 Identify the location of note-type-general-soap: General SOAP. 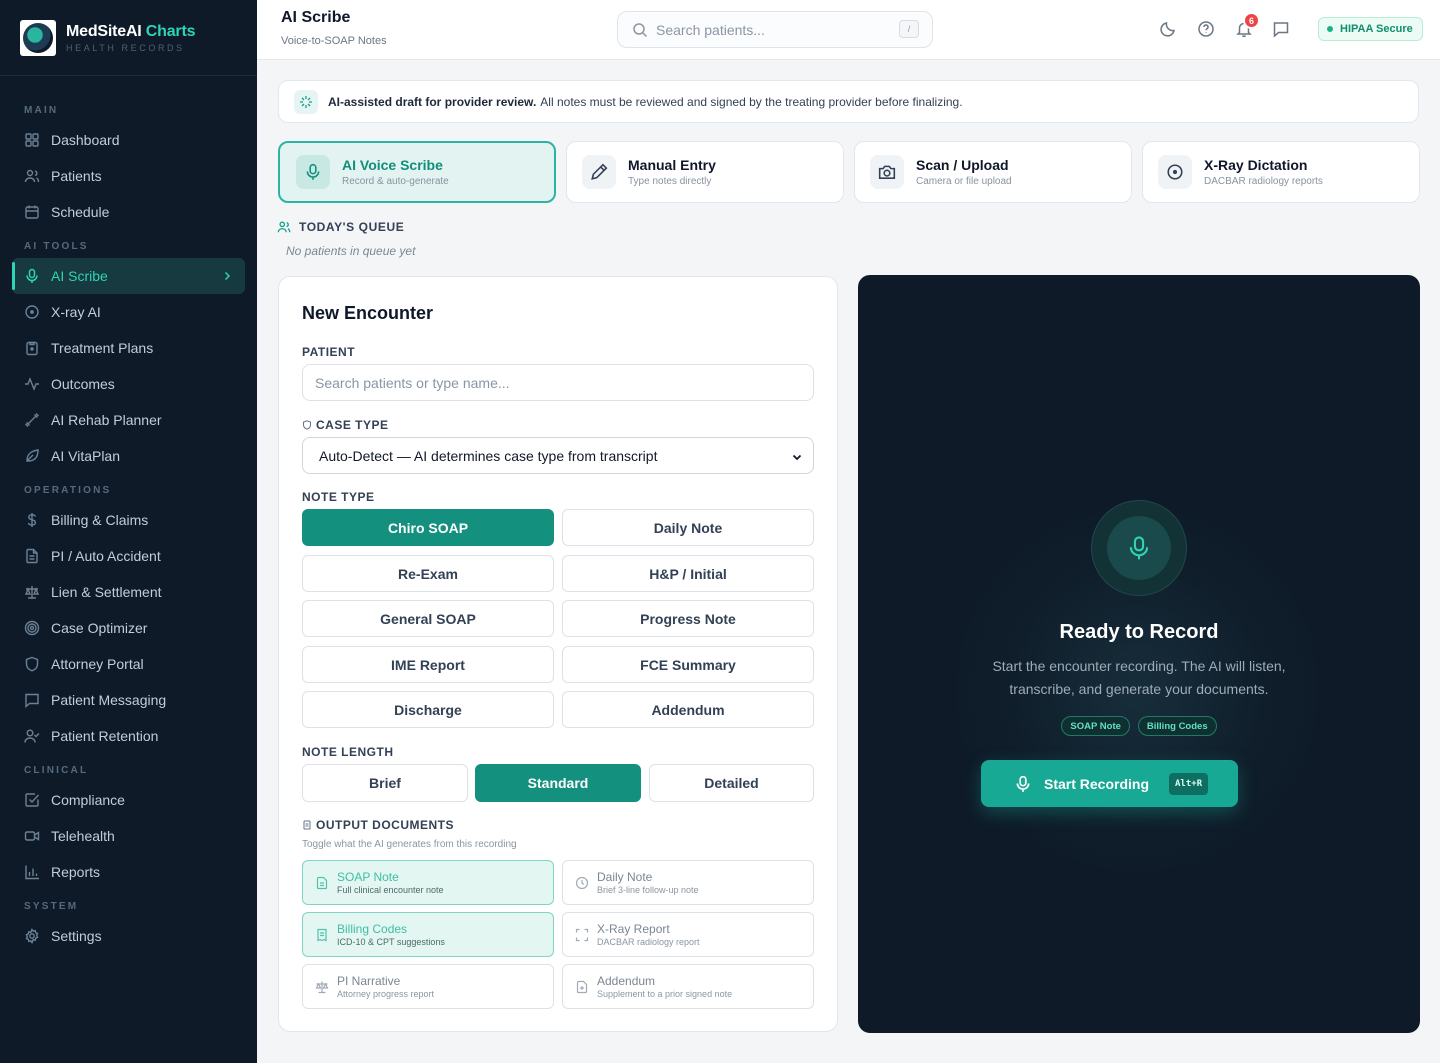
(428, 618).